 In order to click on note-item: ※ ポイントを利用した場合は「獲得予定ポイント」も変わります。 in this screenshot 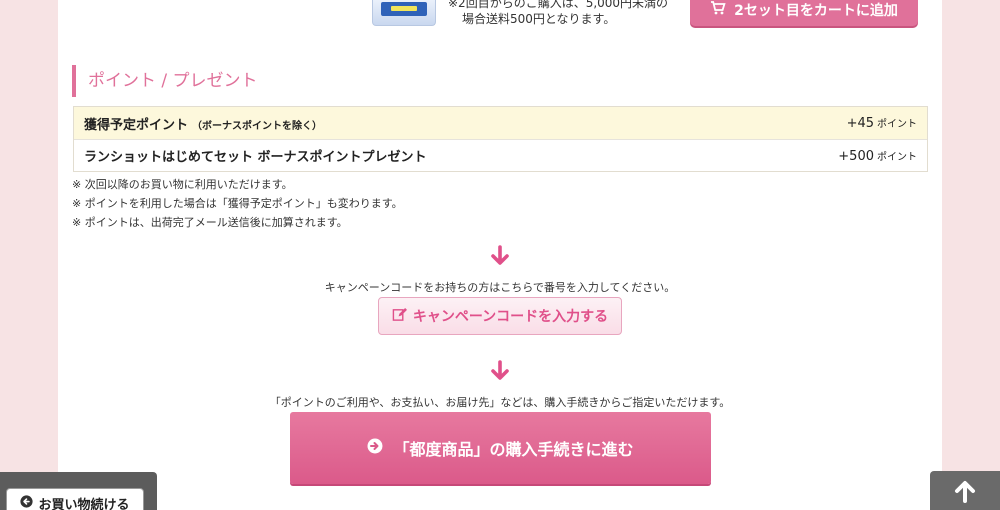, I will do `click(237, 203)`.